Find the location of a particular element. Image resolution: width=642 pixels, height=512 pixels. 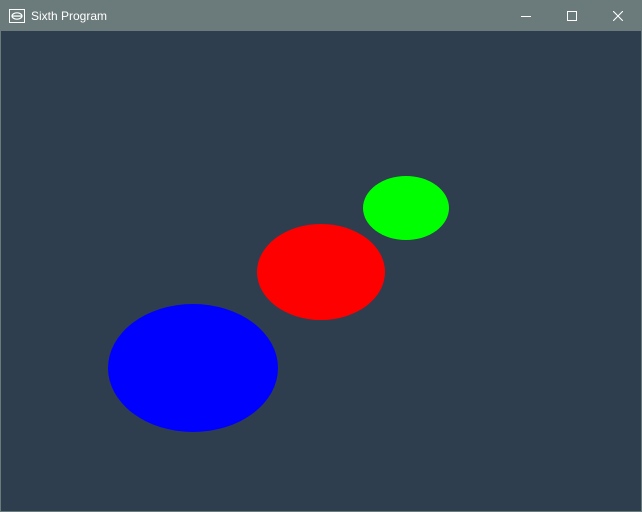

minimize-icon is located at coordinates (526, 16).